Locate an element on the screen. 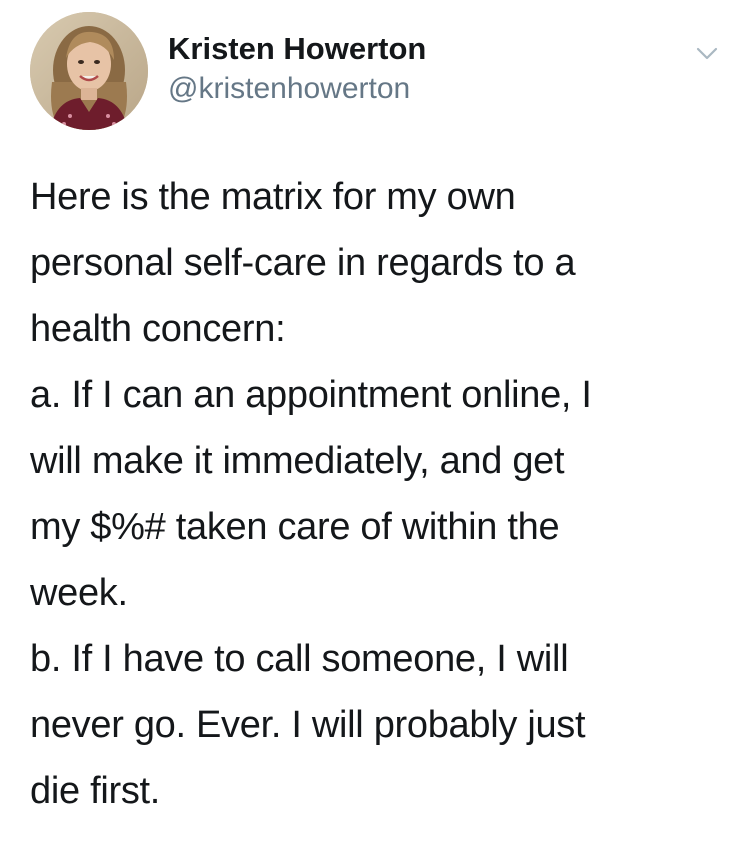 Image resolution: width=745 pixels, height=868 pixels. tweet-line: will make it immediately, and get is located at coordinates (297, 461).